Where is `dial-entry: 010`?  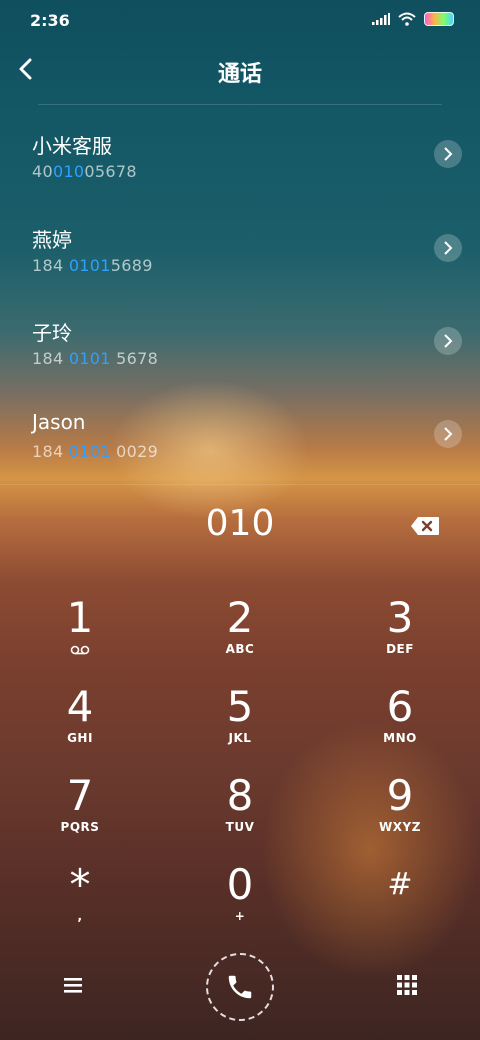
dial-entry: 010 is located at coordinates (240, 523).